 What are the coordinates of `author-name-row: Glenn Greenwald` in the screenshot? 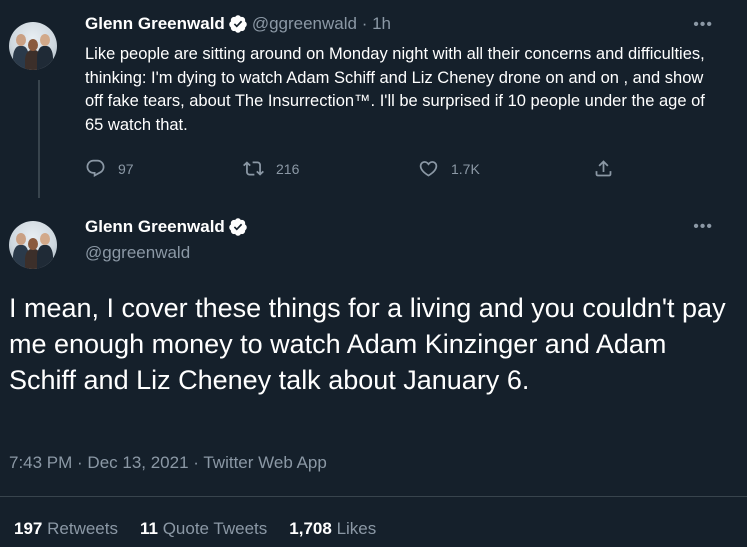 It's located at (168, 227).